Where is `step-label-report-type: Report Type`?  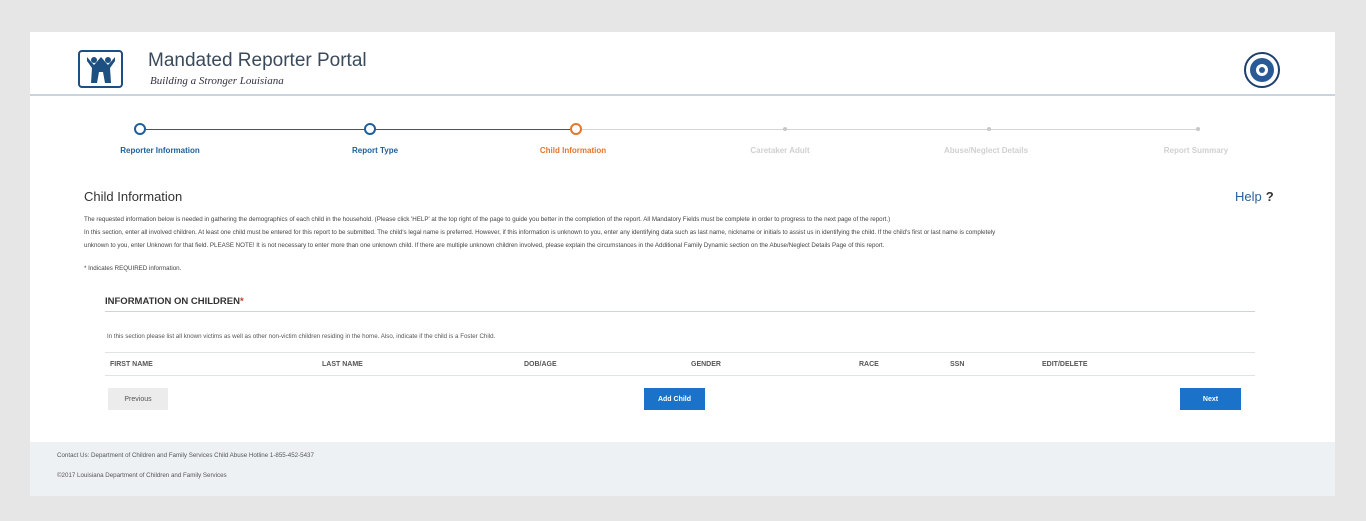
step-label-report-type: Report Type is located at coordinates (375, 150).